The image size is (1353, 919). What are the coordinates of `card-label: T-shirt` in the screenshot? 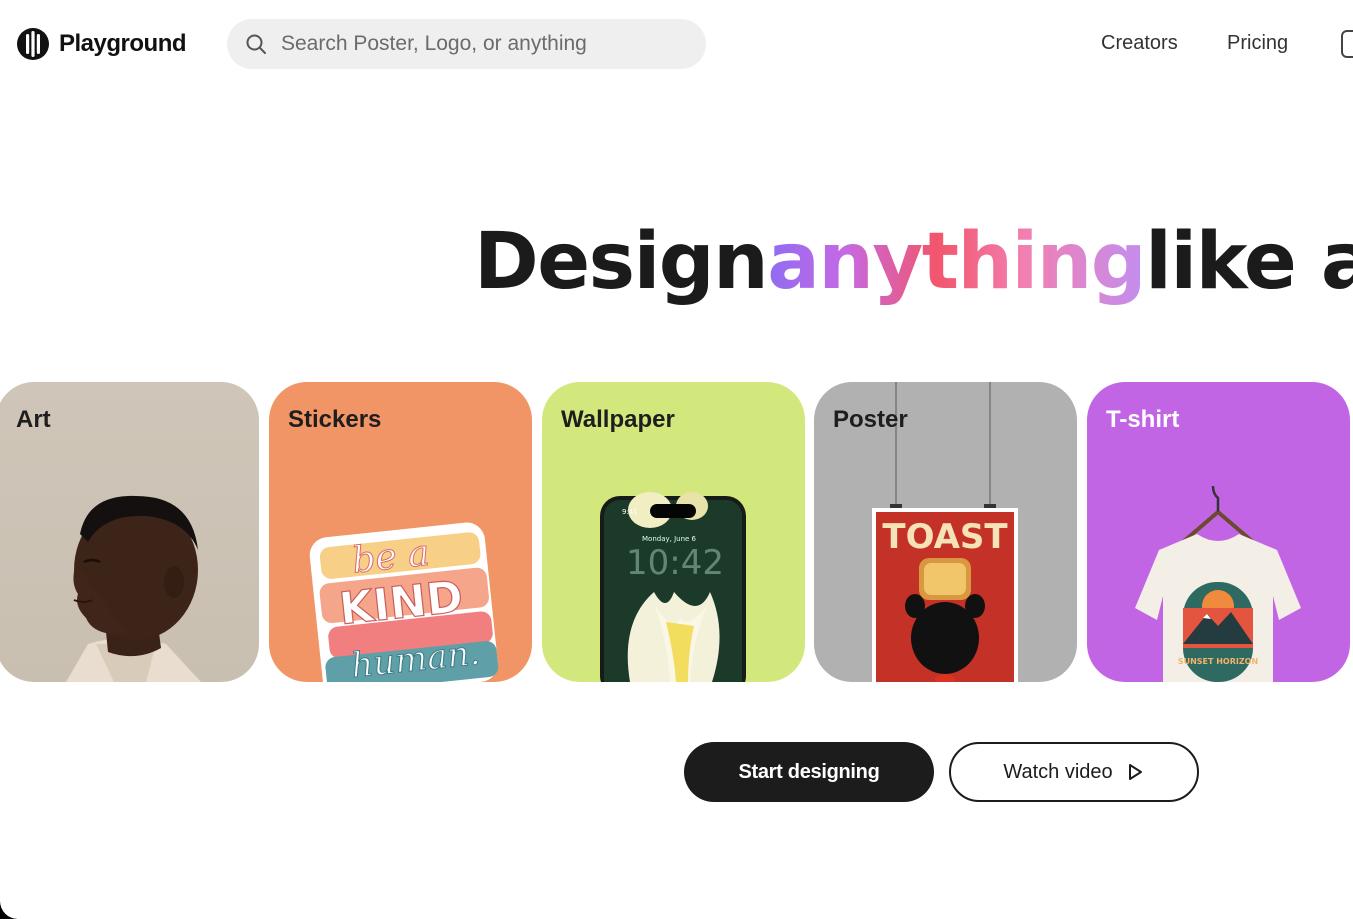 It's located at (1143, 419).